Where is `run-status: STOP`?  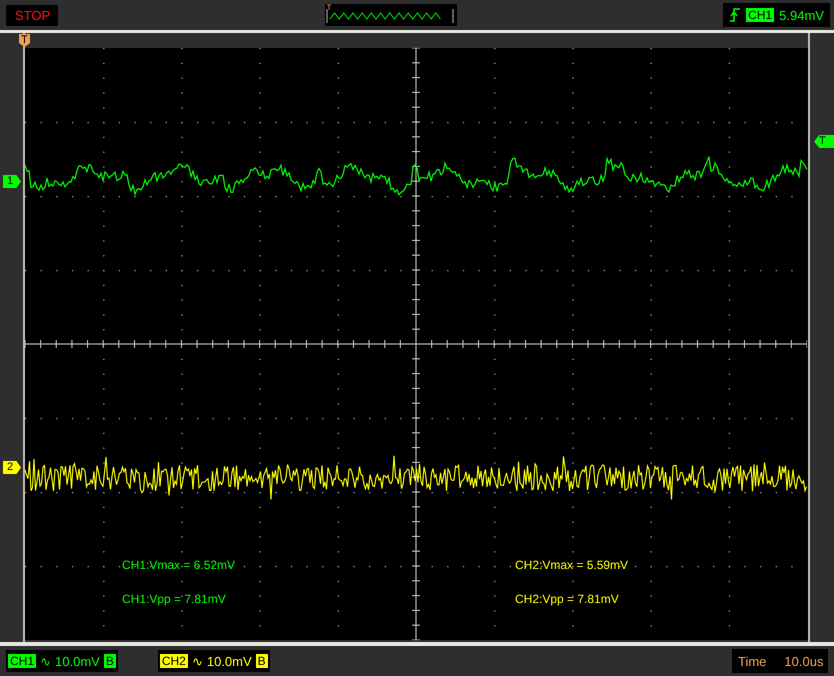
run-status: STOP is located at coordinates (32, 15).